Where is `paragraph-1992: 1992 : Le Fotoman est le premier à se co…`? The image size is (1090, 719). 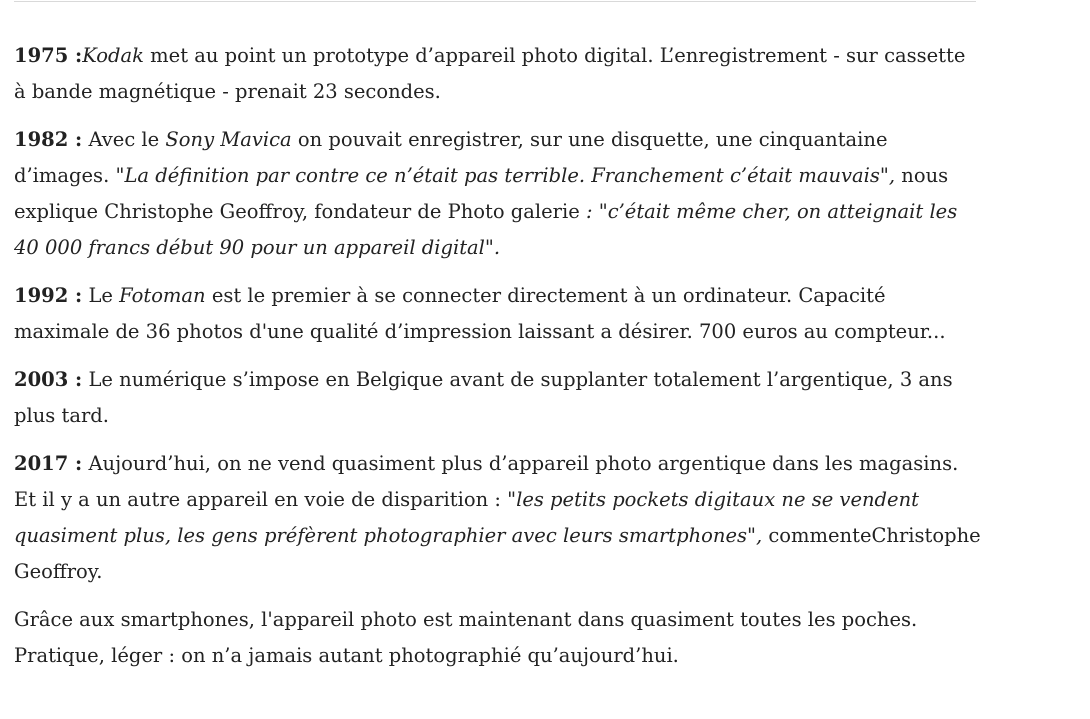
paragraph-1992: 1992 : Le Fotoman est le premier à se co… is located at coordinates (498, 314).